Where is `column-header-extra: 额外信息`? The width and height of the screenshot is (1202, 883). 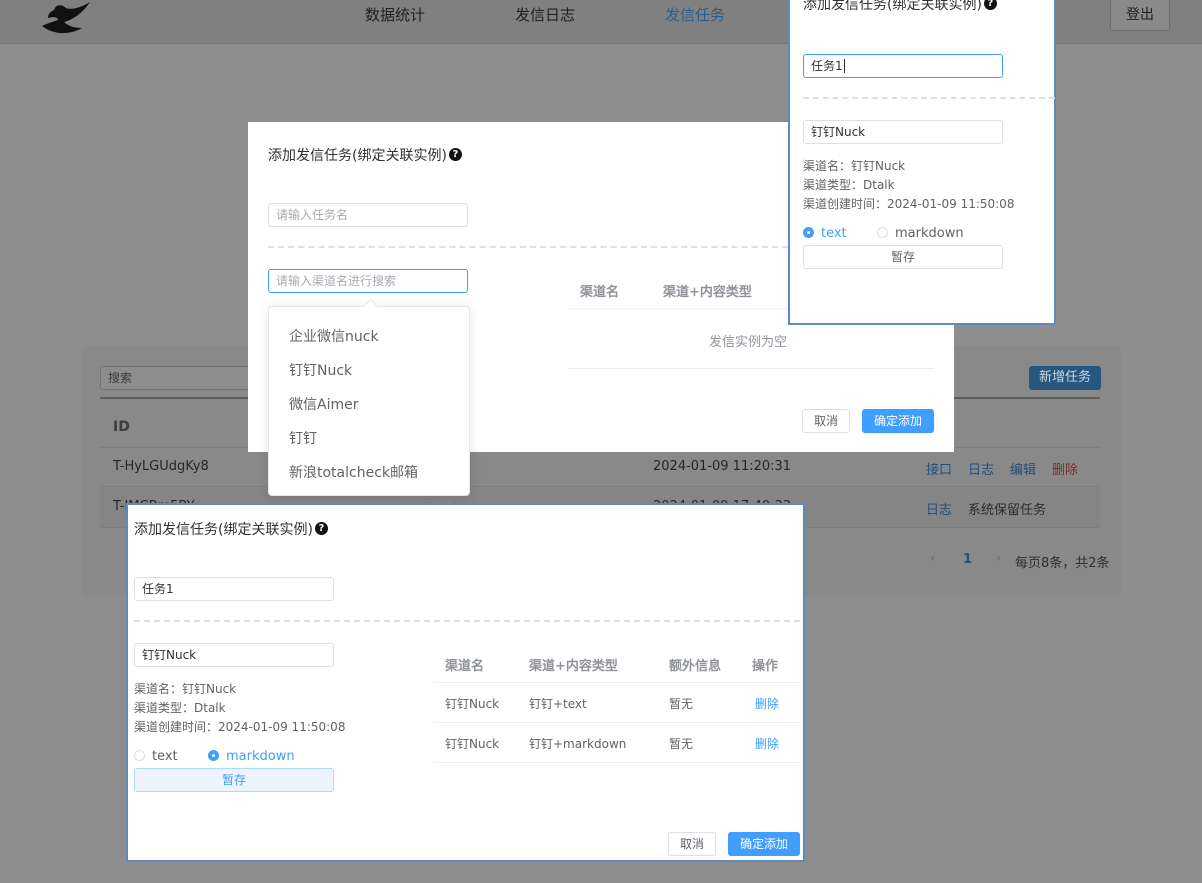 column-header-extra: 额外信息 is located at coordinates (695, 666).